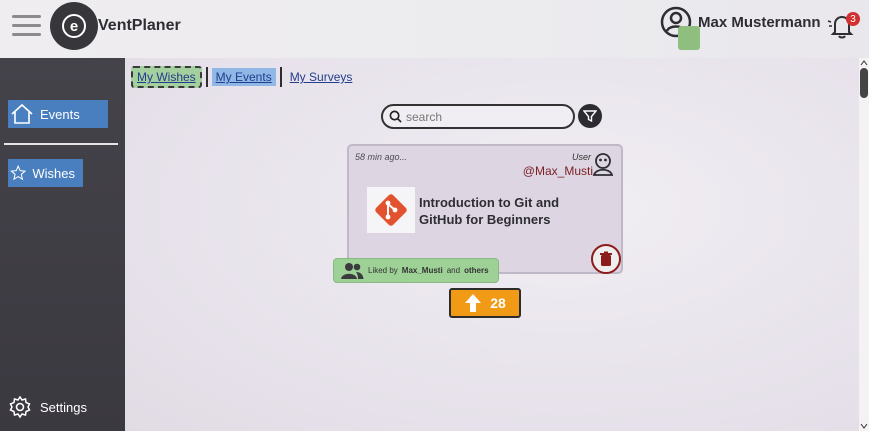 The image size is (869, 431). I want to click on app-name: VentPlaner, so click(139, 25).